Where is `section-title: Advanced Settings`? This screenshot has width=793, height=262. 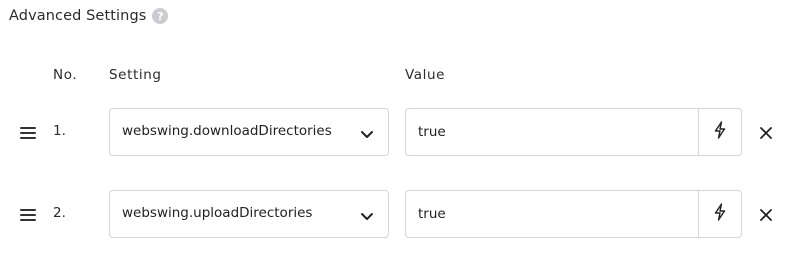
section-title: Advanced Settings is located at coordinates (78, 16).